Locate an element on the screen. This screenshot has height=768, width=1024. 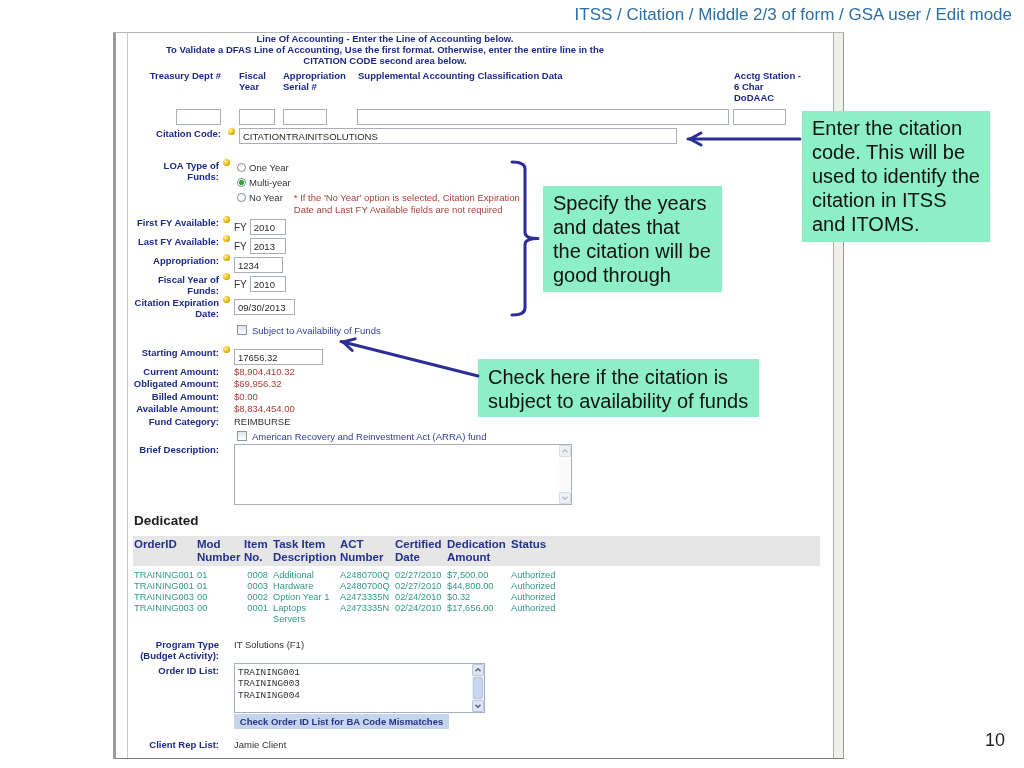
field-label: Appropriation: is located at coordinates (185, 260).